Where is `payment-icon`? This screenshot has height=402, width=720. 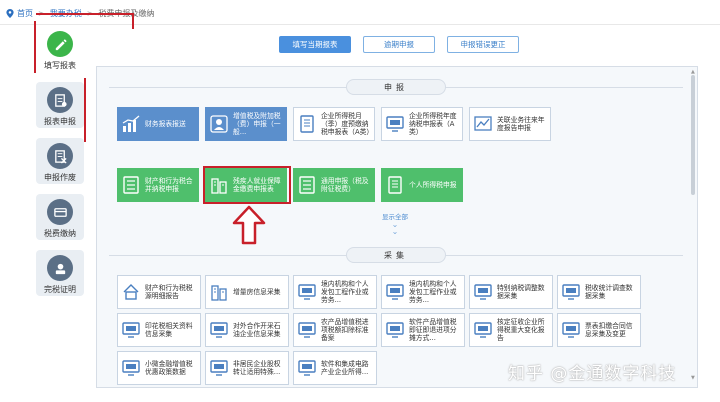
payment-icon is located at coordinates (60, 212).